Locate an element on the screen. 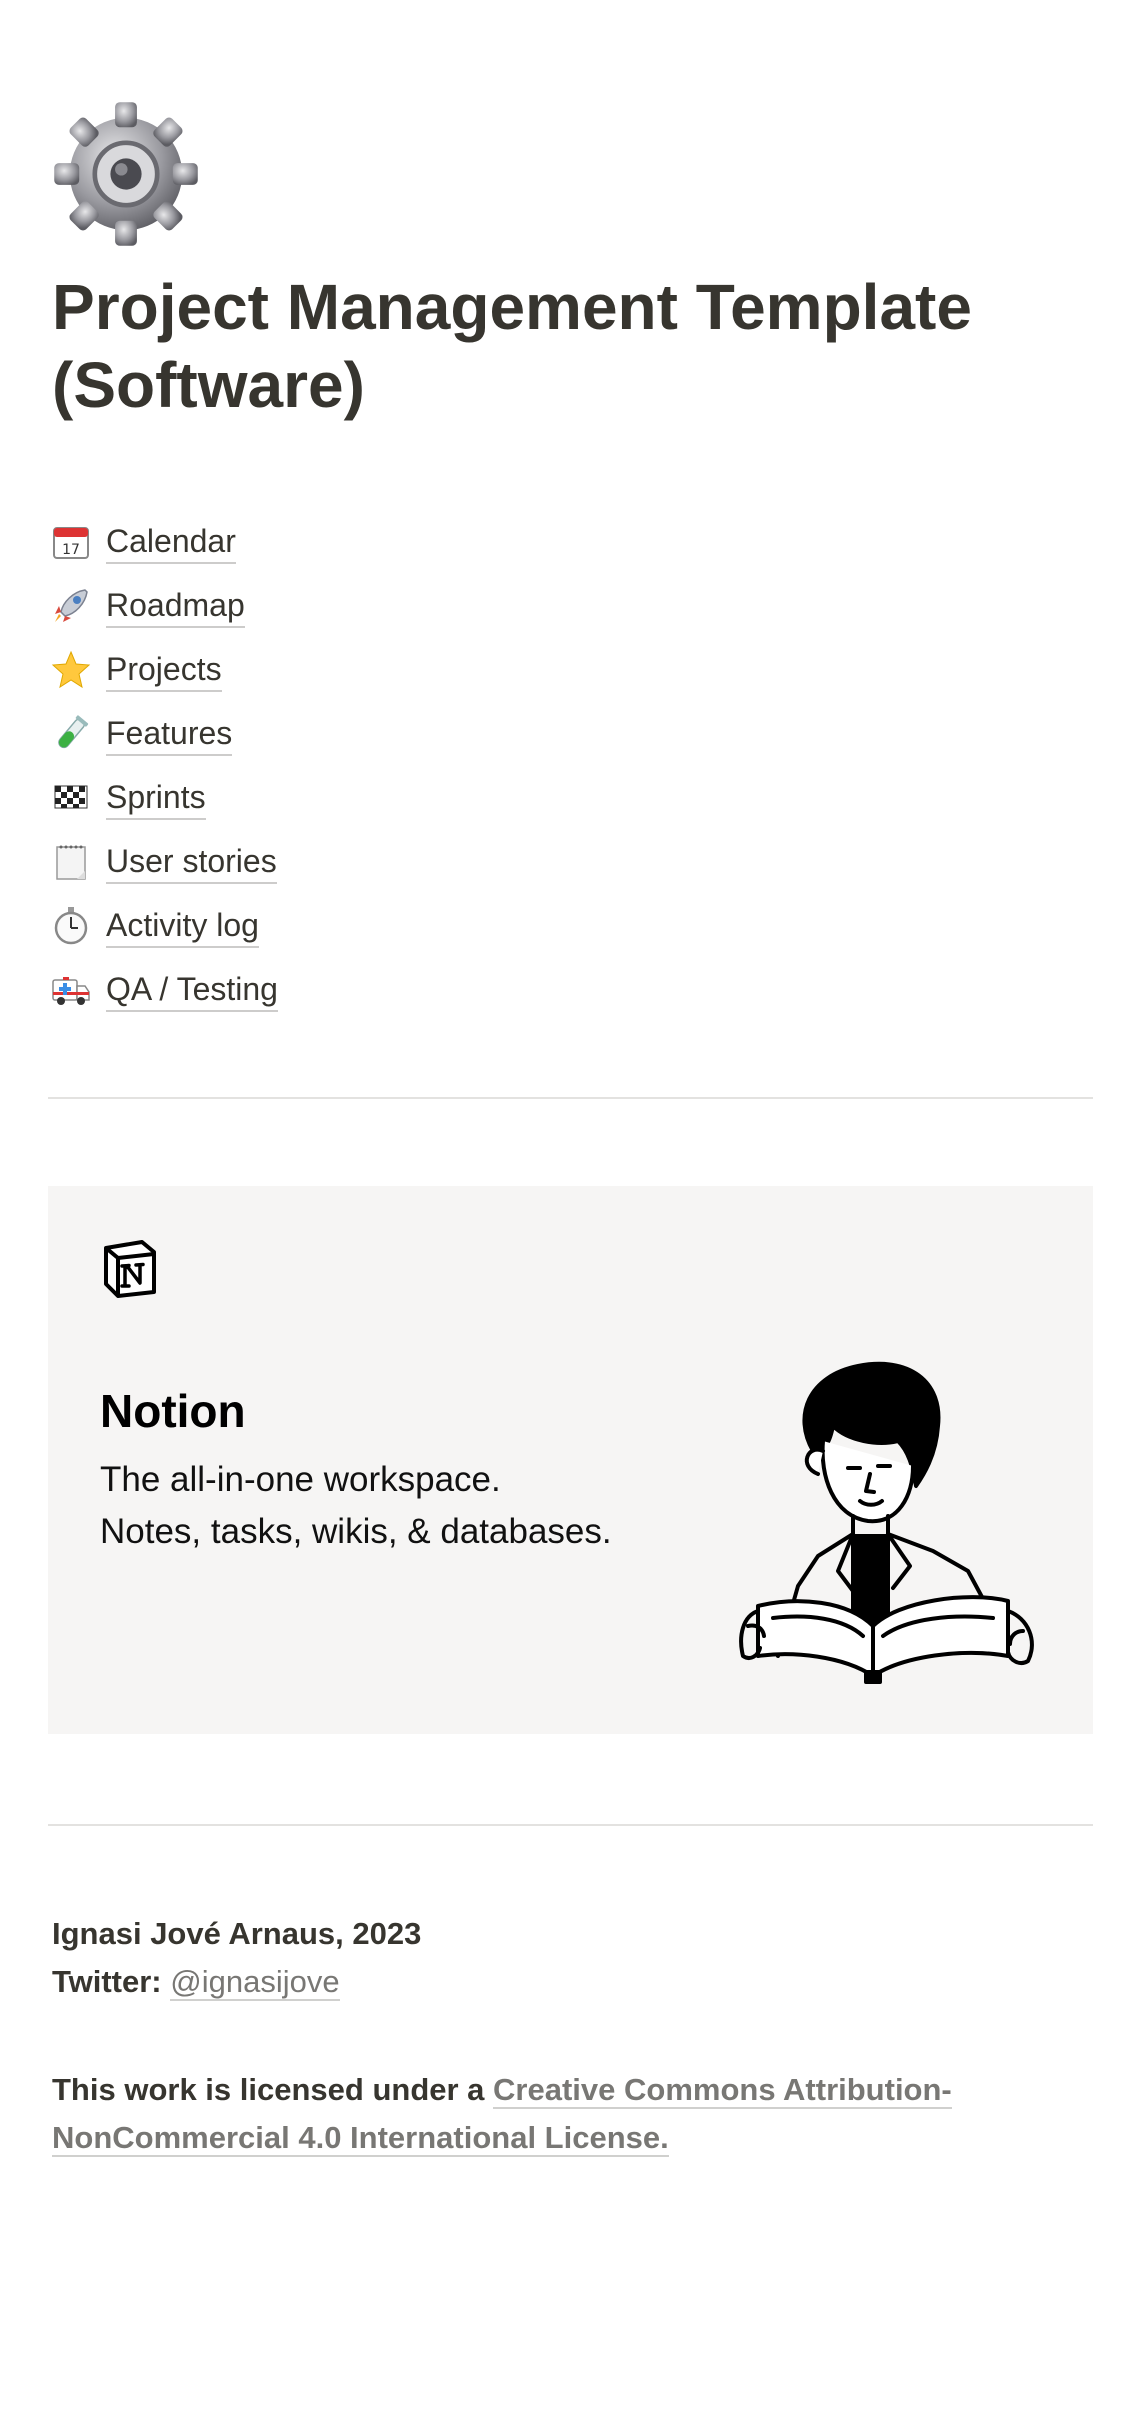 The image size is (1125, 2436). link-label: Calendar is located at coordinates (171, 542).